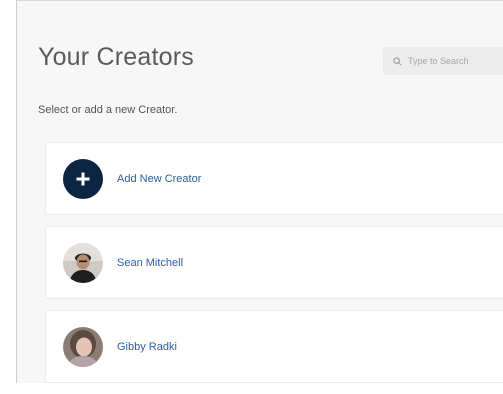 Image resolution: width=503 pixels, height=394 pixels. Describe the element at coordinates (455, 61) in the screenshot. I see `search-input` at that location.